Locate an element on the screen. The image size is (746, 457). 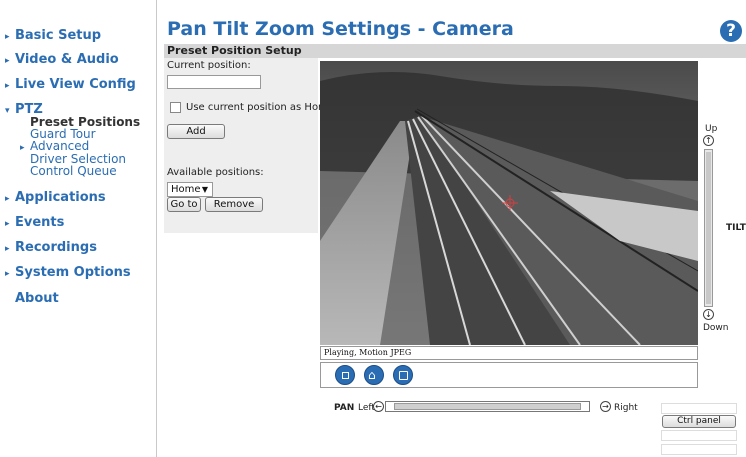
stop-icon is located at coordinates (345, 375).